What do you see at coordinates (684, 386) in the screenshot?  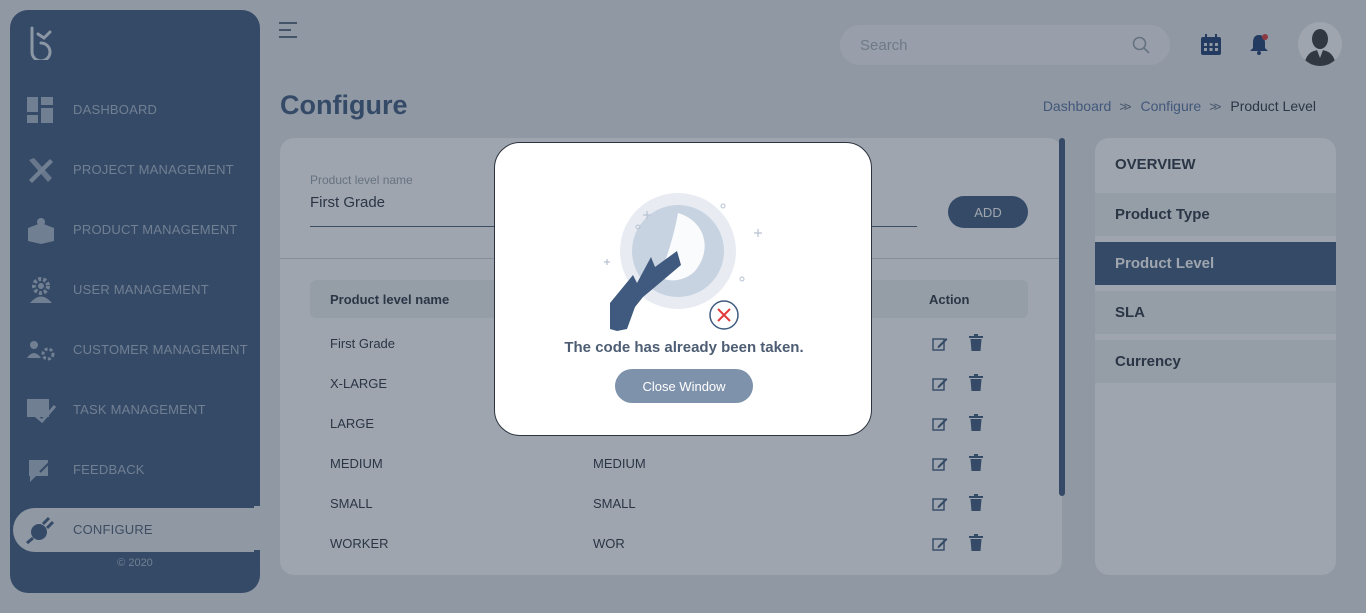 I see `close-window-button: Close Window` at bounding box center [684, 386].